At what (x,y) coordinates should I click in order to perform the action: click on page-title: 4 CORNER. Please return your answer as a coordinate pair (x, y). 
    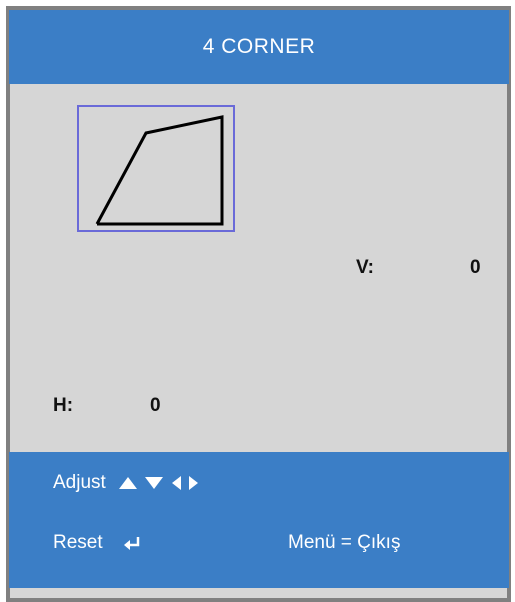
    Looking at the image, I should click on (259, 46).